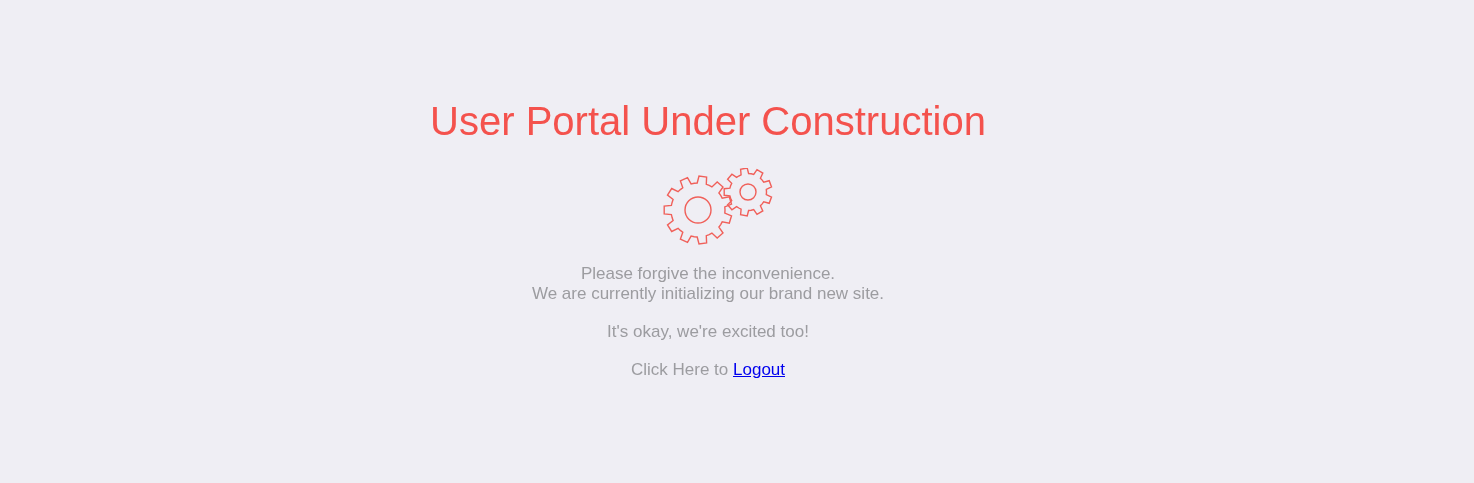  What do you see at coordinates (708, 332) in the screenshot?
I see `excited-text: It's okay, we're excited too!` at bounding box center [708, 332].